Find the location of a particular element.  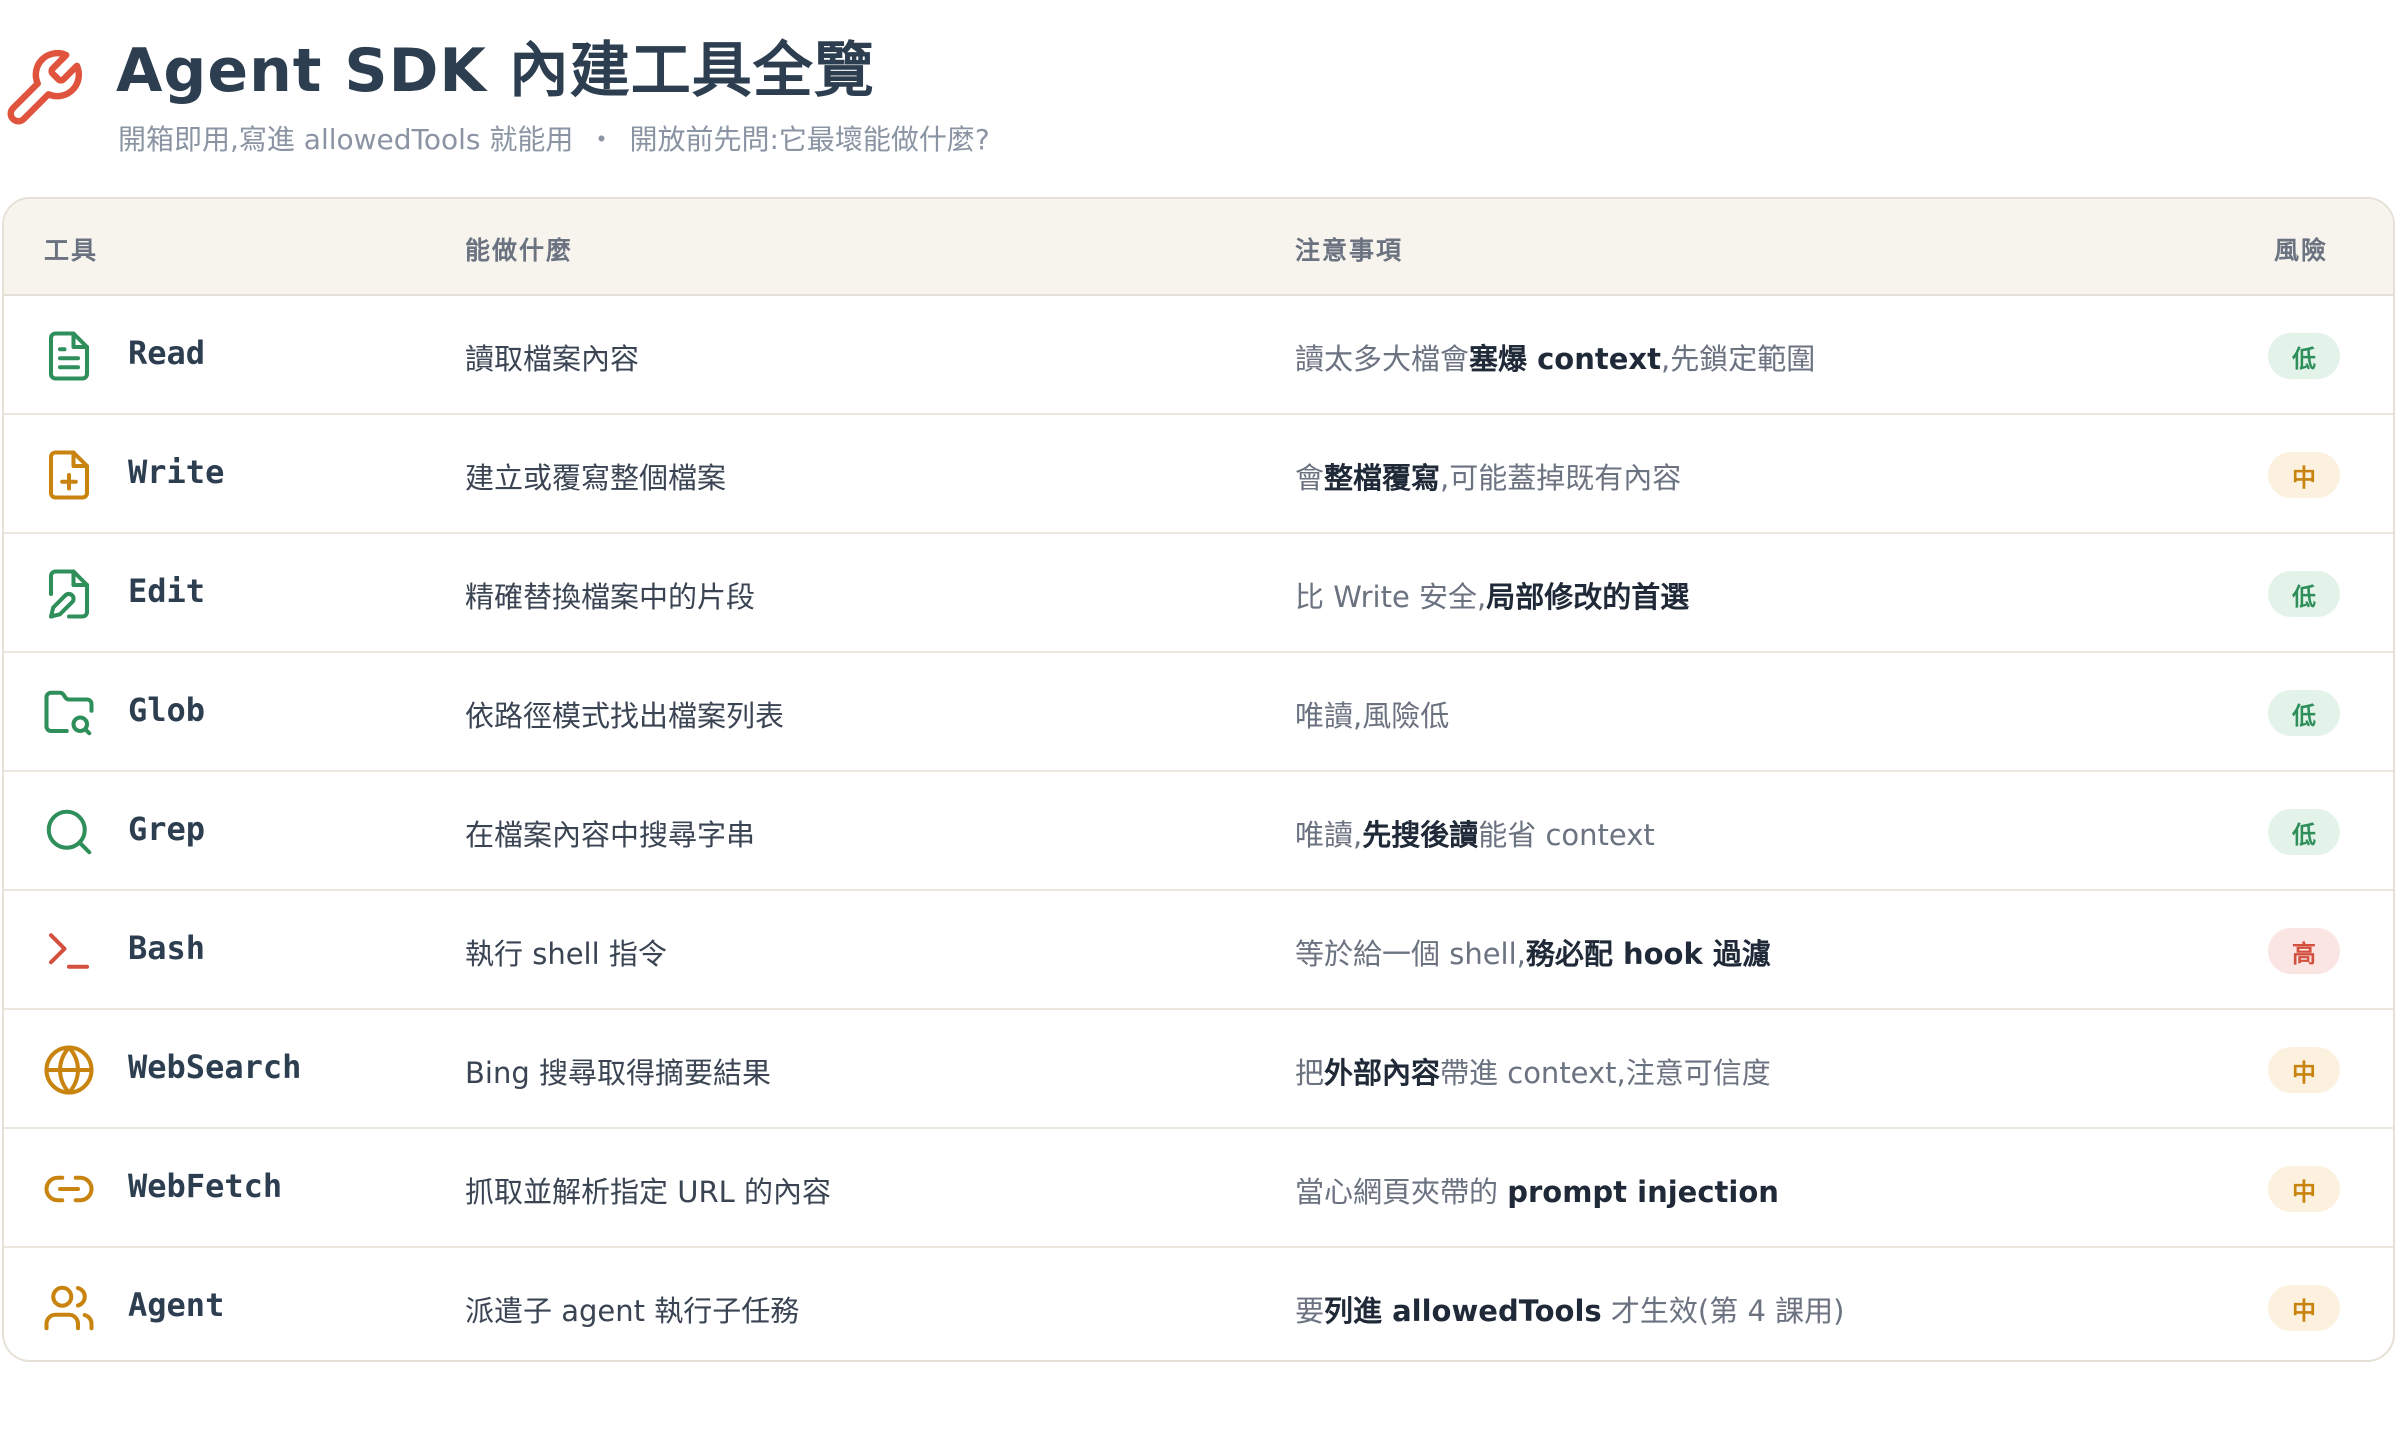

column-header-capability: 能做什麼 is located at coordinates (519, 250).